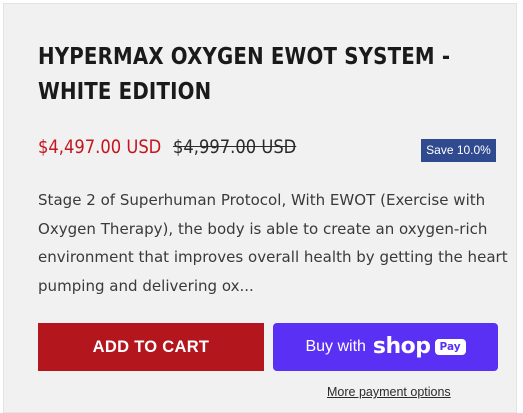 Image resolution: width=523 pixels, height=413 pixels. Describe the element at coordinates (450, 347) in the screenshot. I see `pay-badge-icon: Pay` at that location.